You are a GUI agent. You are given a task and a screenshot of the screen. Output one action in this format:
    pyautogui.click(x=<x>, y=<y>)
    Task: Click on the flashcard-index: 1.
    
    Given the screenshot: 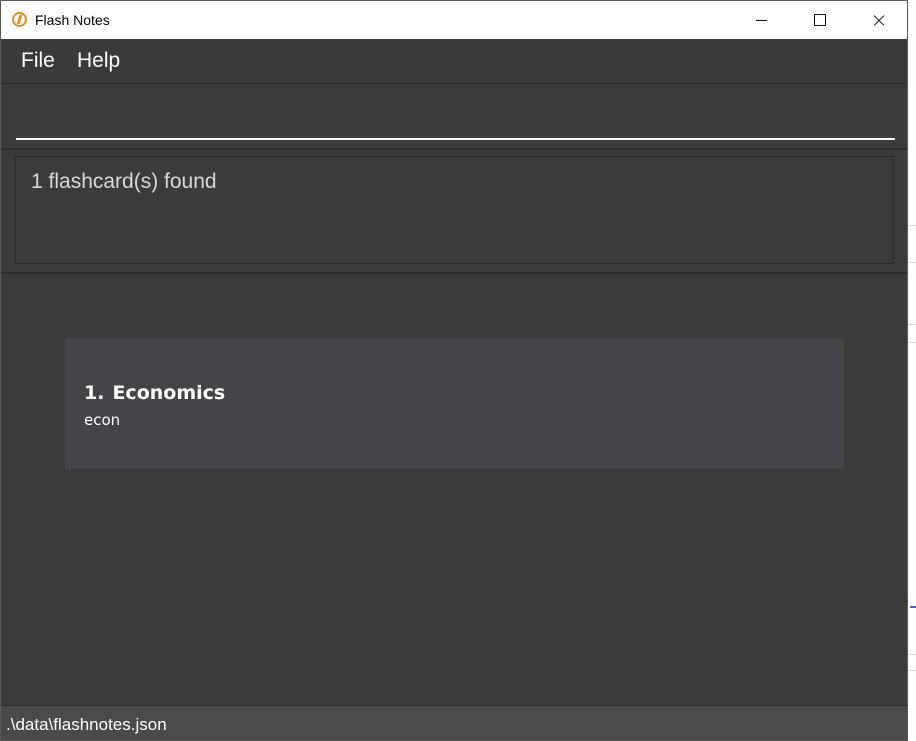 What is the action you would take?
    pyautogui.click(x=94, y=393)
    